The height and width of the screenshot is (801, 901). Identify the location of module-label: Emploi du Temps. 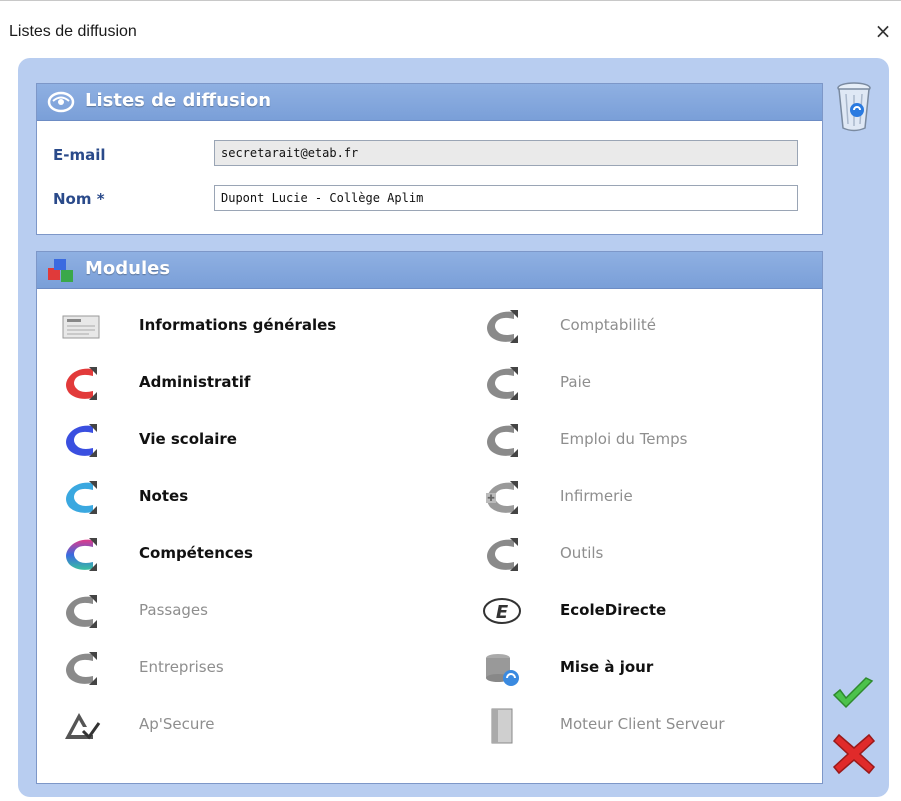
(624, 439).